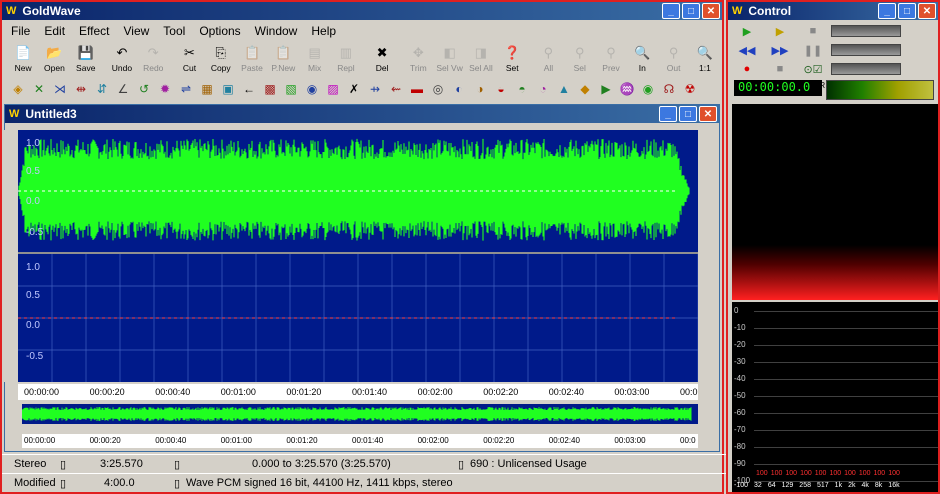  What do you see at coordinates (382, 59) in the screenshot?
I see `toolbar-delete-button: ✖ Del` at bounding box center [382, 59].